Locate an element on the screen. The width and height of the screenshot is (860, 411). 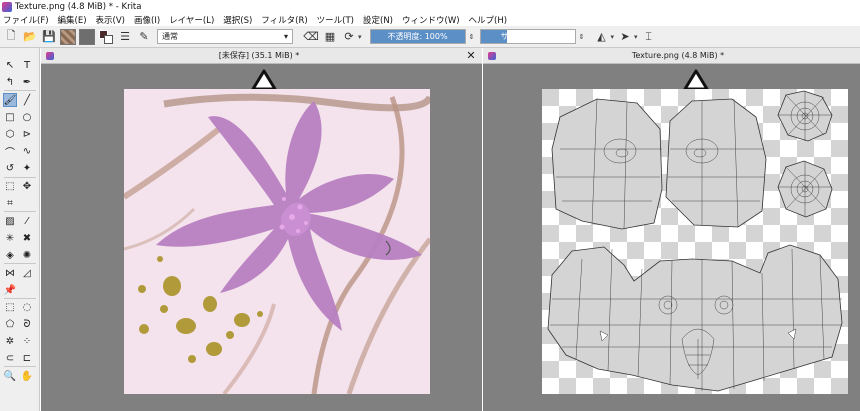
menu-filter: フィルタ(R) is located at coordinates (284, 20).